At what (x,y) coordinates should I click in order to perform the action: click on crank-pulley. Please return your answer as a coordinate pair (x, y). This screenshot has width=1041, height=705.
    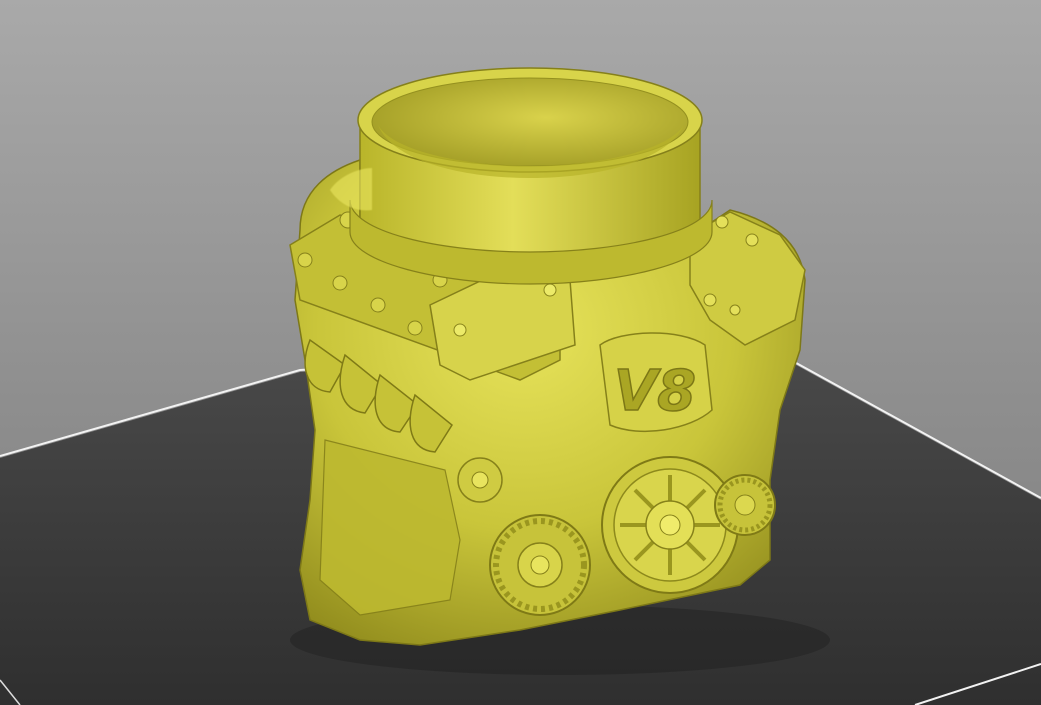
    Looking at the image, I should click on (670, 525).